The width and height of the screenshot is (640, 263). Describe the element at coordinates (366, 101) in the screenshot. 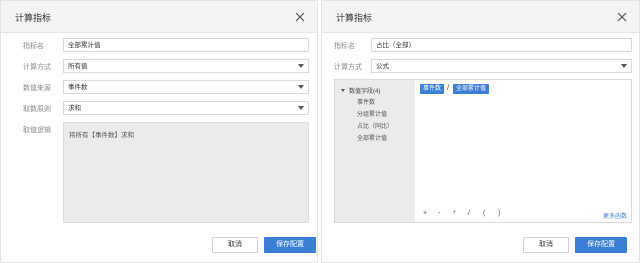

I see `tree-item-event-count: 事件数` at that location.